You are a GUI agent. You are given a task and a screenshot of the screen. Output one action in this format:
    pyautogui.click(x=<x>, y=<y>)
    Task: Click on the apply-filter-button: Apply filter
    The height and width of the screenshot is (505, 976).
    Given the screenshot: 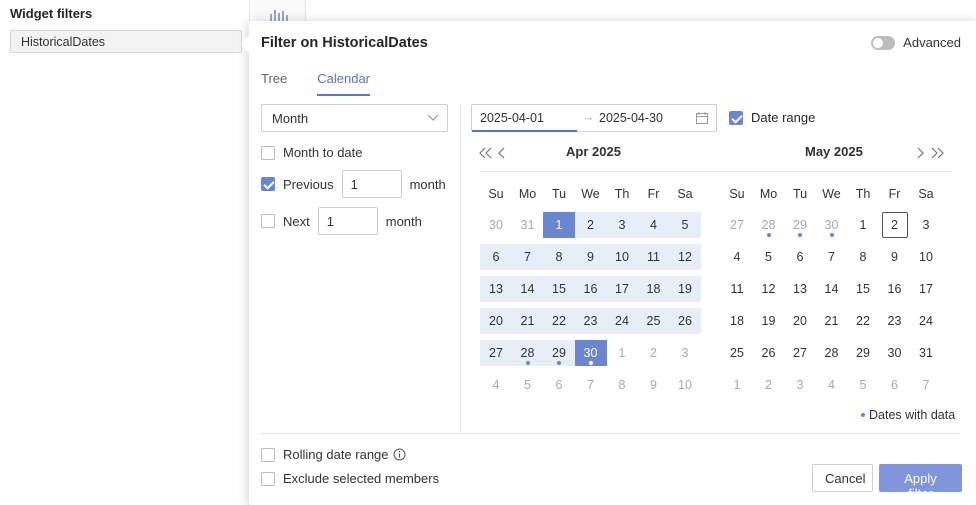 What is the action you would take?
    pyautogui.click(x=920, y=482)
    